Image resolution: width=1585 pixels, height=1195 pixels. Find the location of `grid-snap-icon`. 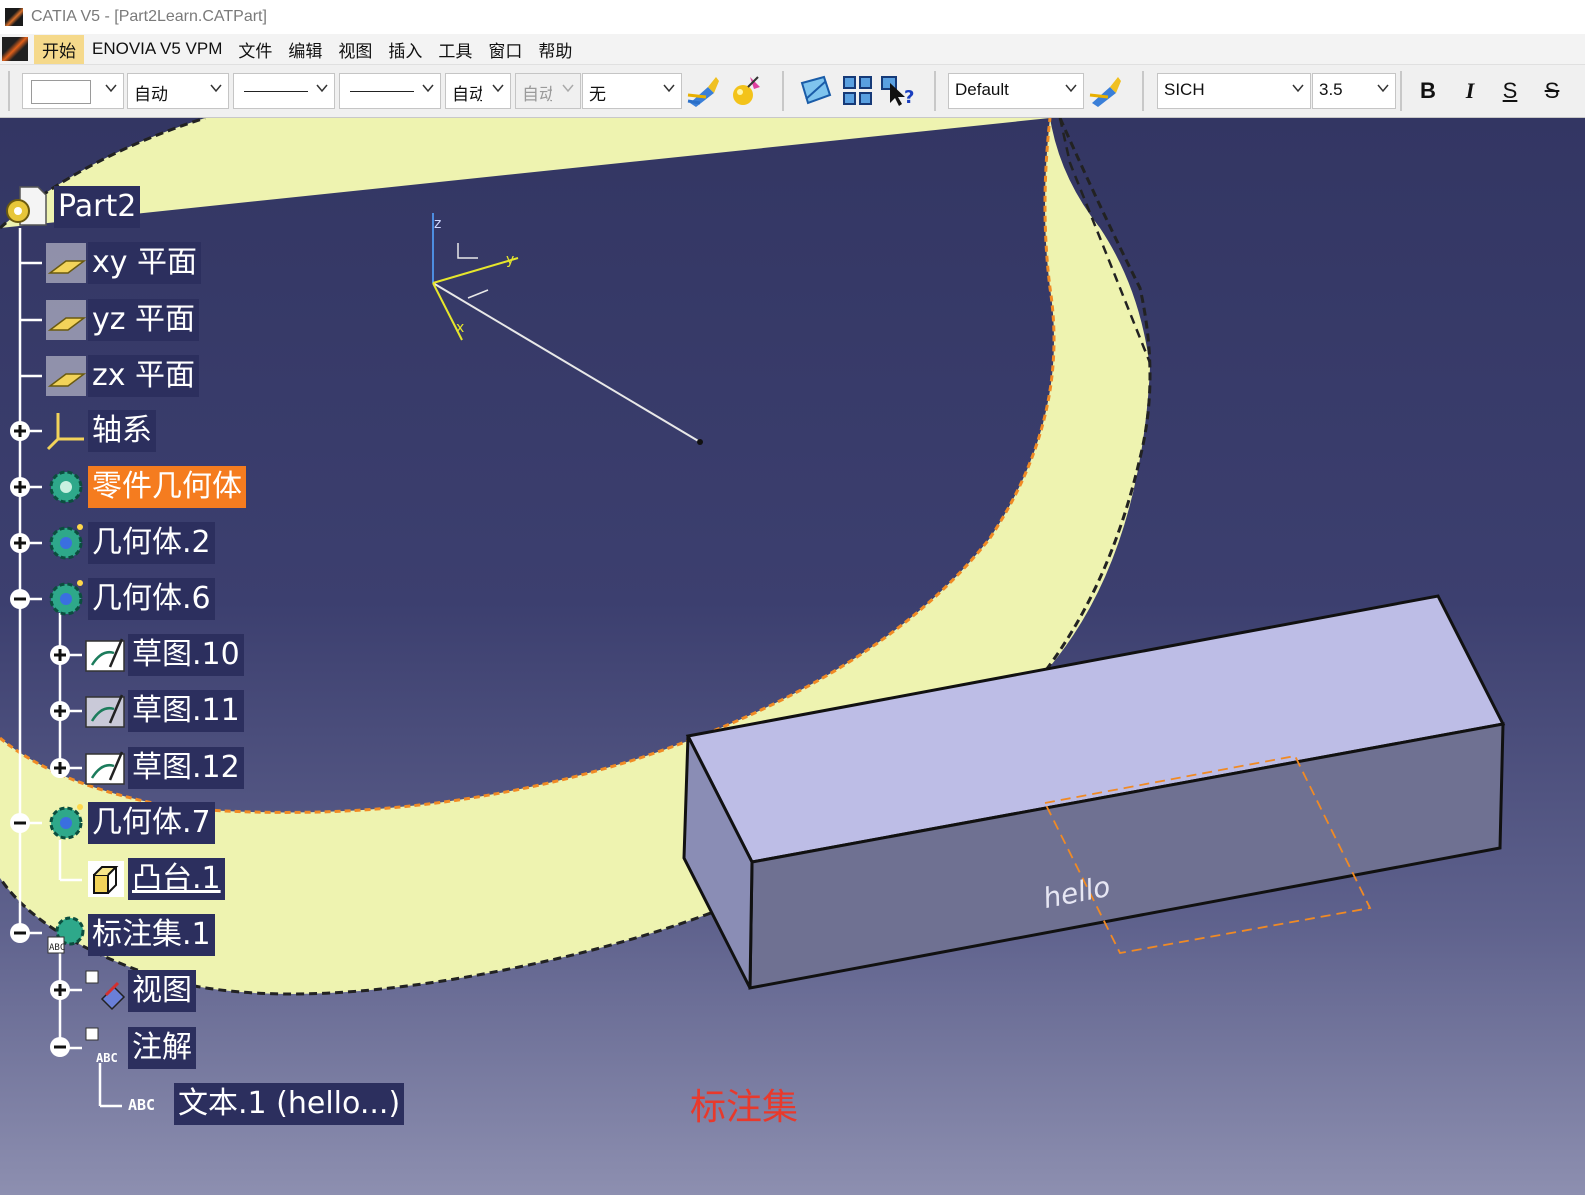

grid-snap-icon is located at coordinates (858, 91).